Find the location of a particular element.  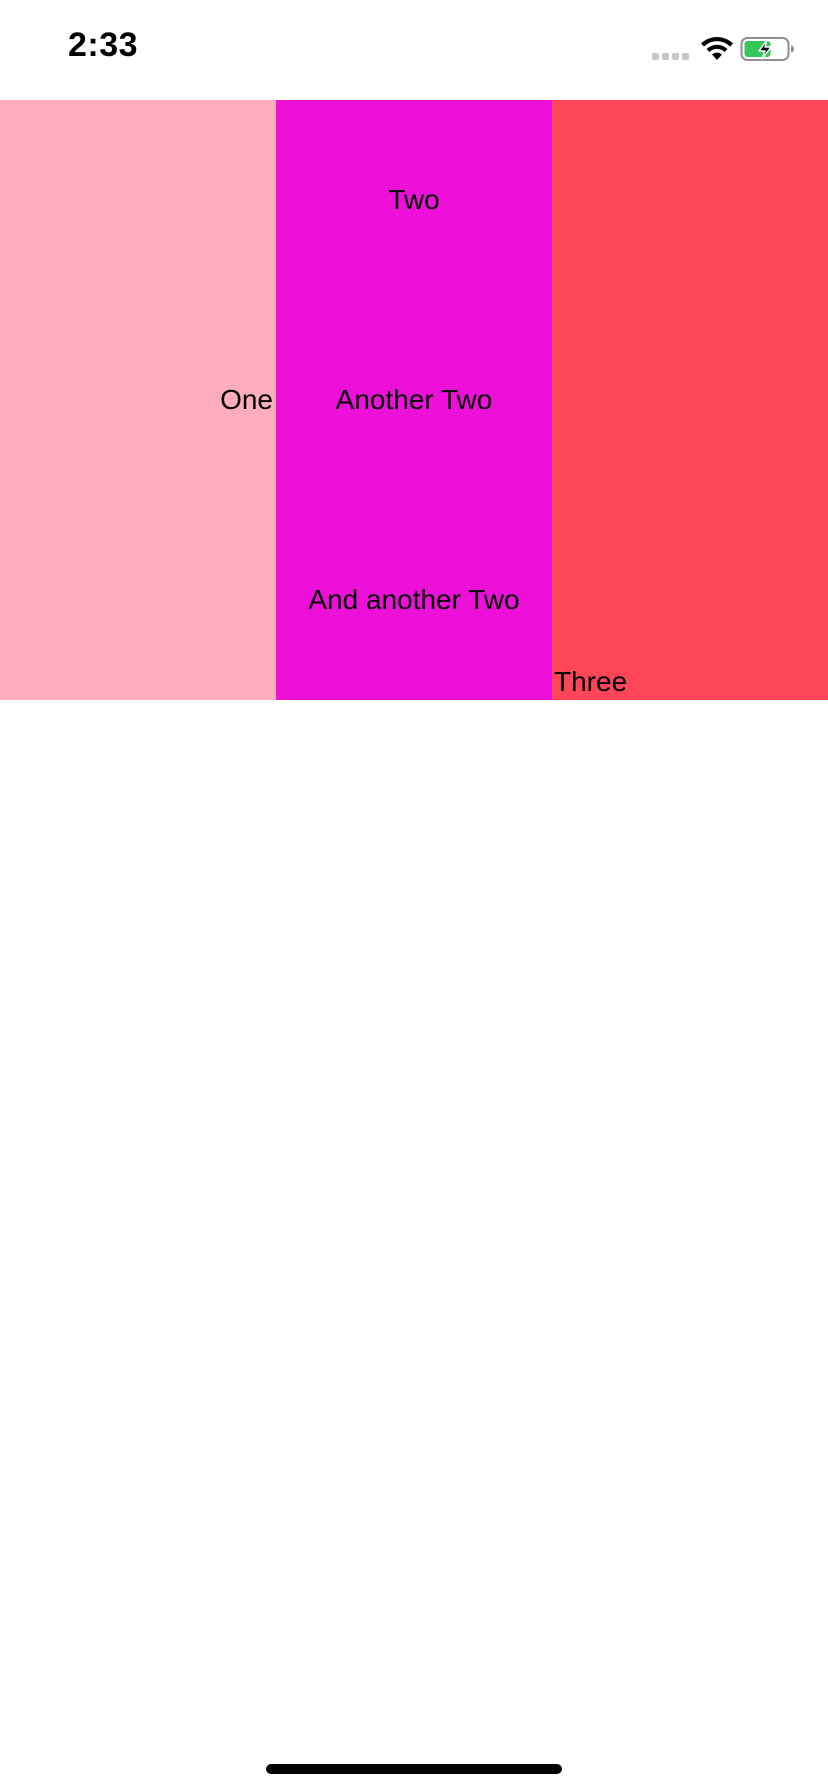

status-time: 2:33 is located at coordinates (103, 45).